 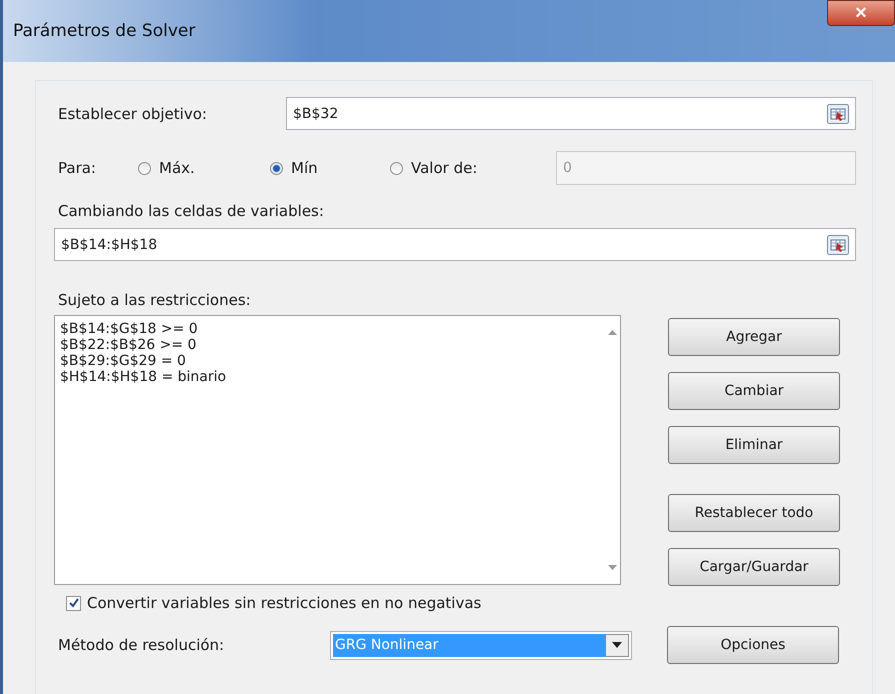 What do you see at coordinates (571, 113) in the screenshot?
I see `objective-field: $B$32` at bounding box center [571, 113].